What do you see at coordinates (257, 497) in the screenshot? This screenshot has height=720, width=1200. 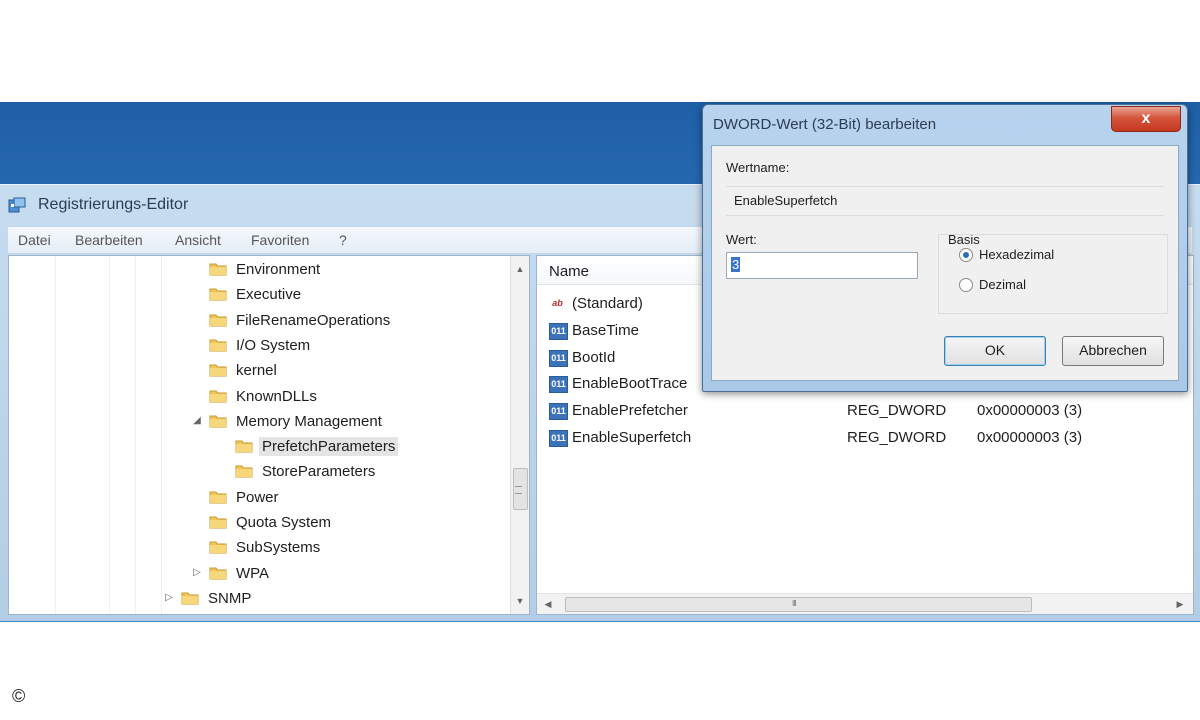 I see `tree-item-label: Power` at bounding box center [257, 497].